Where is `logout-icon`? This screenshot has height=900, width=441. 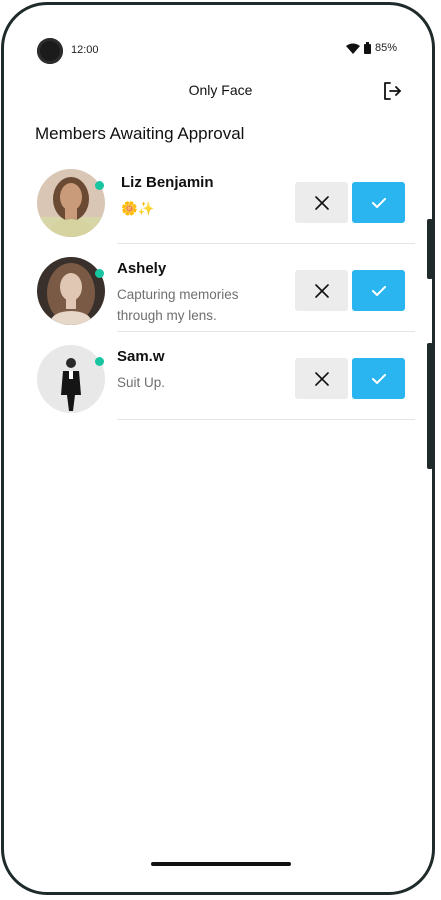
logout-icon is located at coordinates (392, 91).